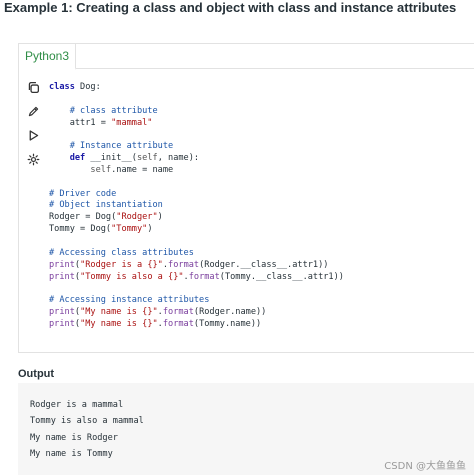 This screenshot has width=474, height=475. What do you see at coordinates (71, 454) in the screenshot?
I see `output-line: My name is Tommy` at bounding box center [71, 454].